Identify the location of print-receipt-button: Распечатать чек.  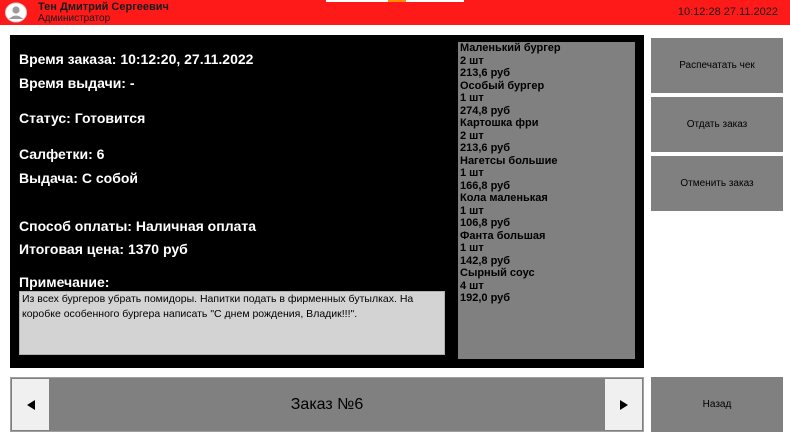
(717, 65).